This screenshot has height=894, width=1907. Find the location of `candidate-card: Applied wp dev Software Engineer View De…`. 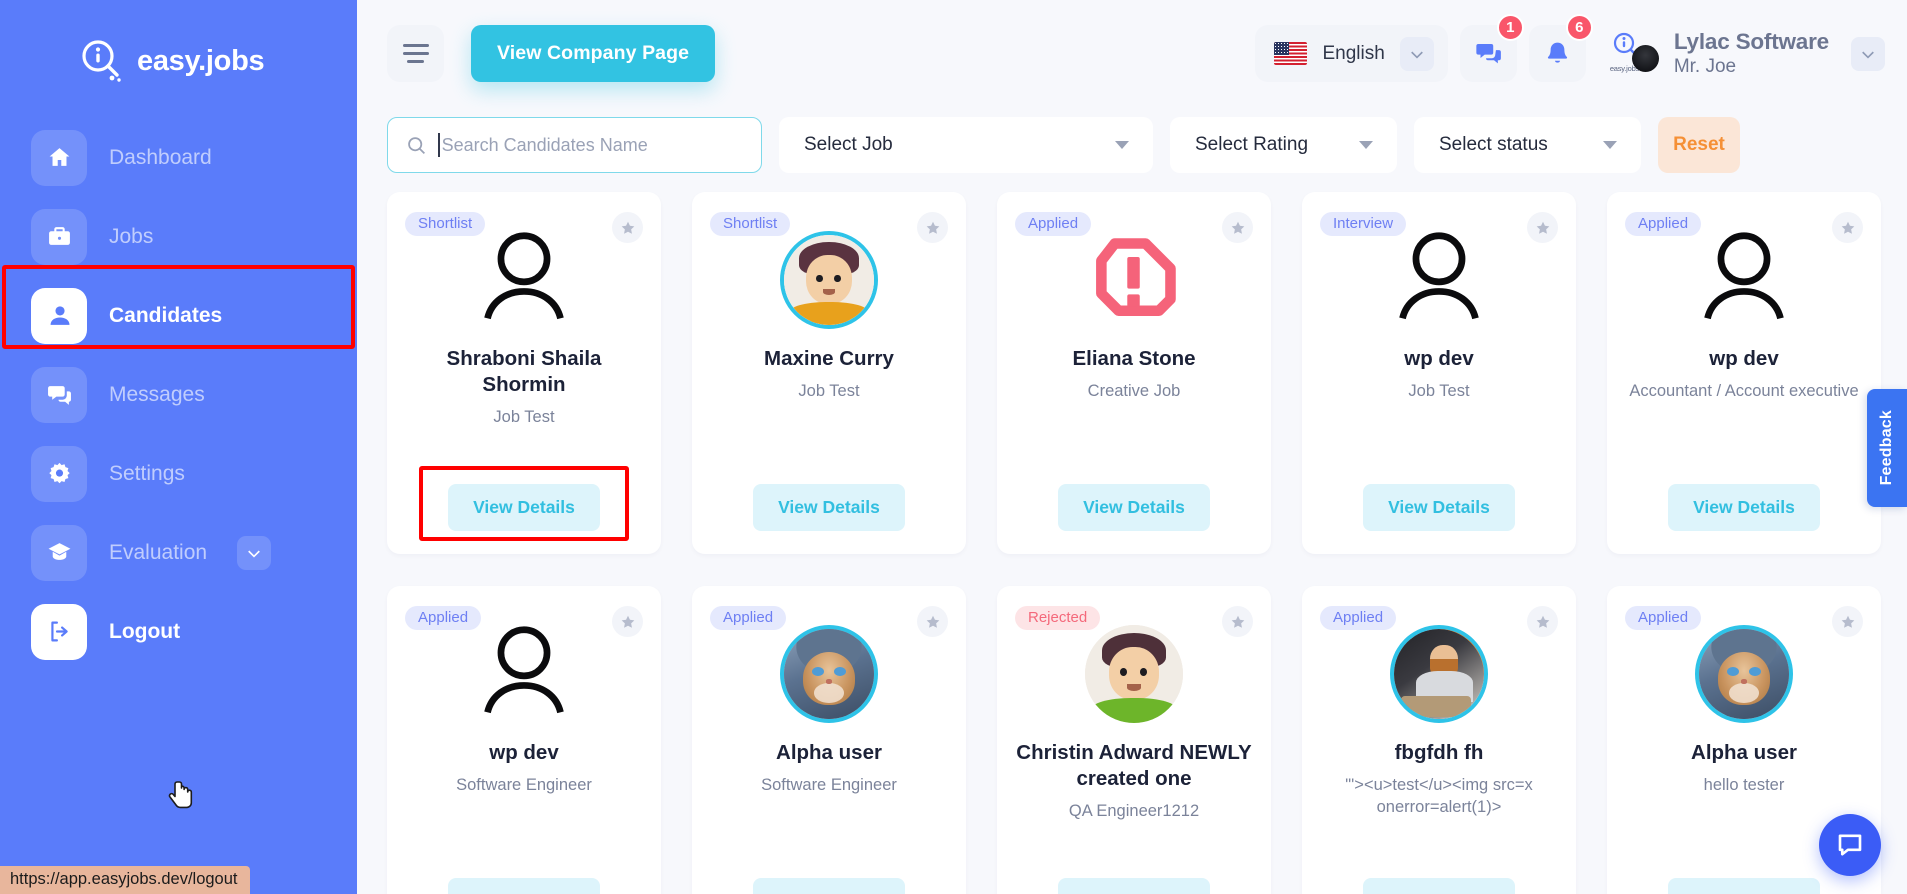

candidate-card: Applied wp dev Software Engineer View De… is located at coordinates (524, 740).